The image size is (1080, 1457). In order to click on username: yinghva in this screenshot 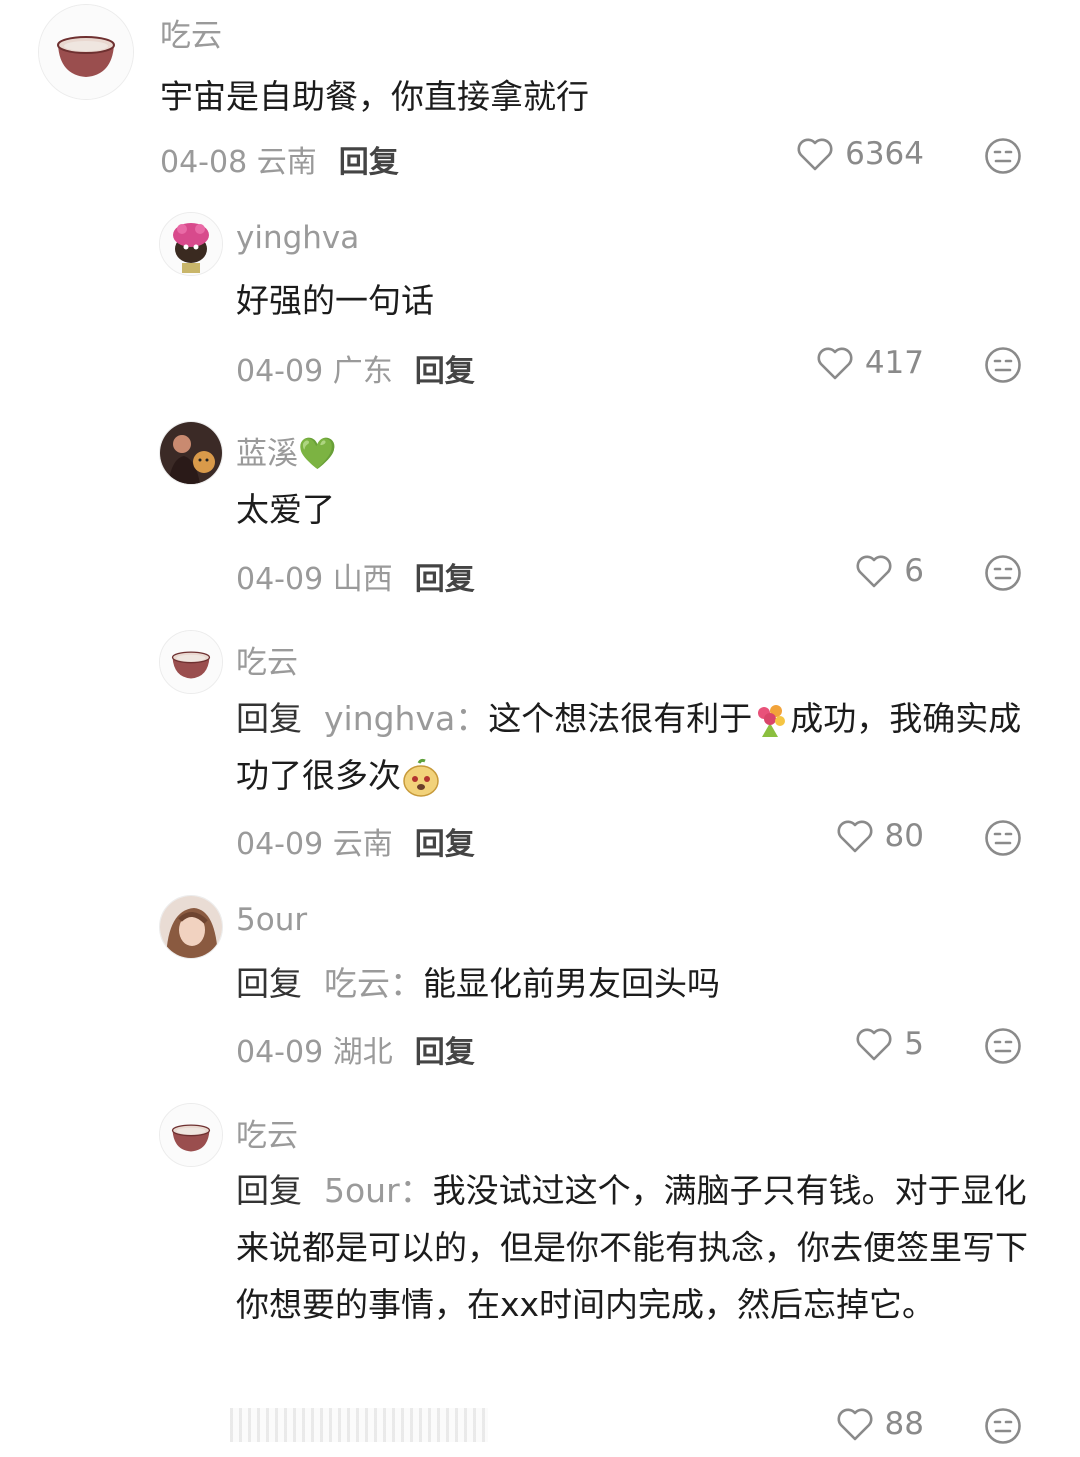, I will do `click(297, 238)`.